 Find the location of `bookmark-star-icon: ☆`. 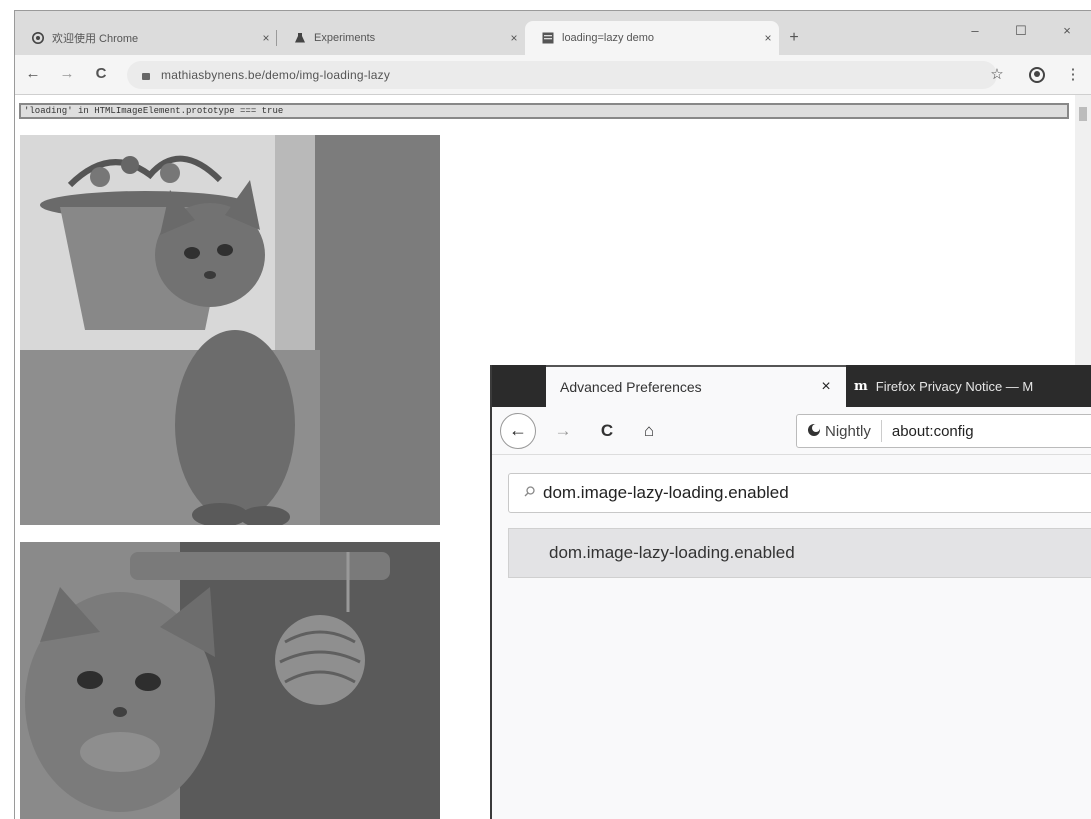

bookmark-star-icon: ☆ is located at coordinates (997, 75).